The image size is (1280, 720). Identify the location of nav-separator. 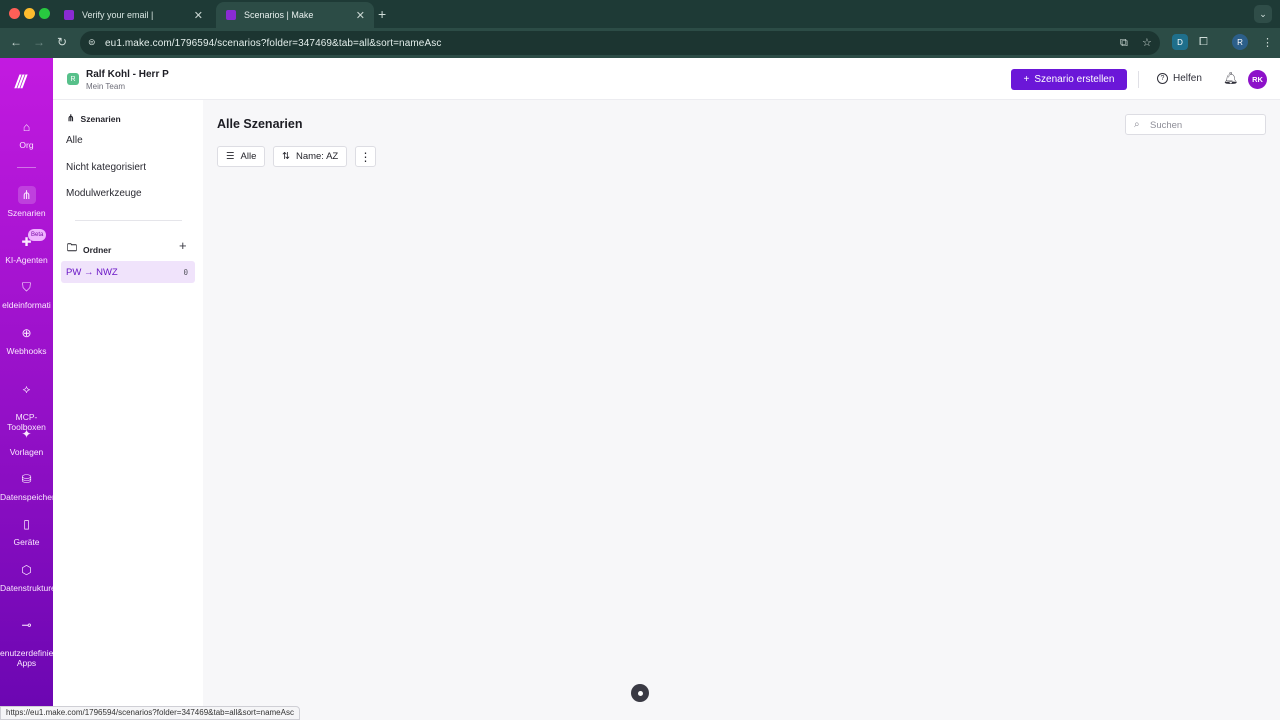
(26, 167).